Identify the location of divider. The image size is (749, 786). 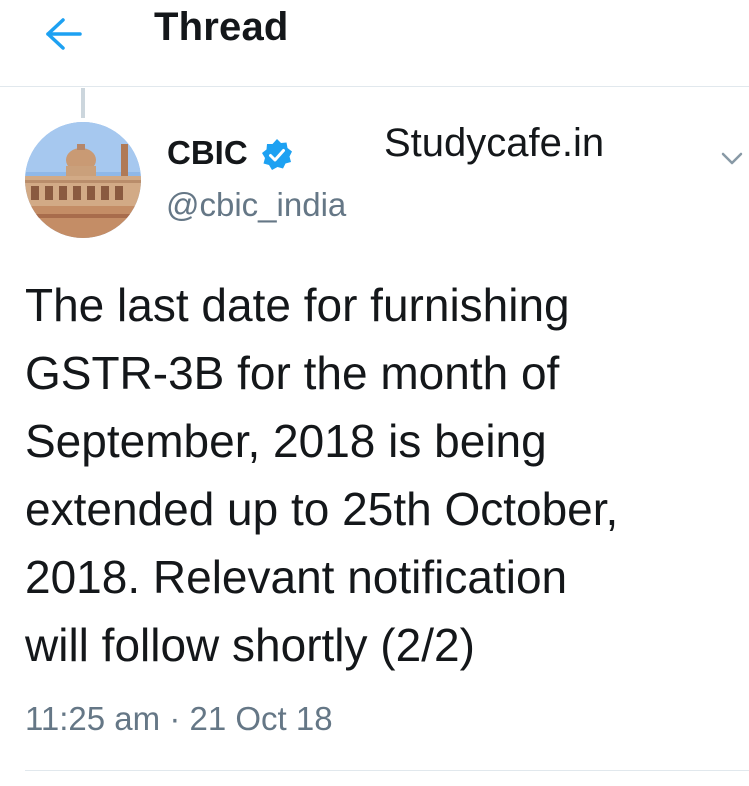
(387, 770).